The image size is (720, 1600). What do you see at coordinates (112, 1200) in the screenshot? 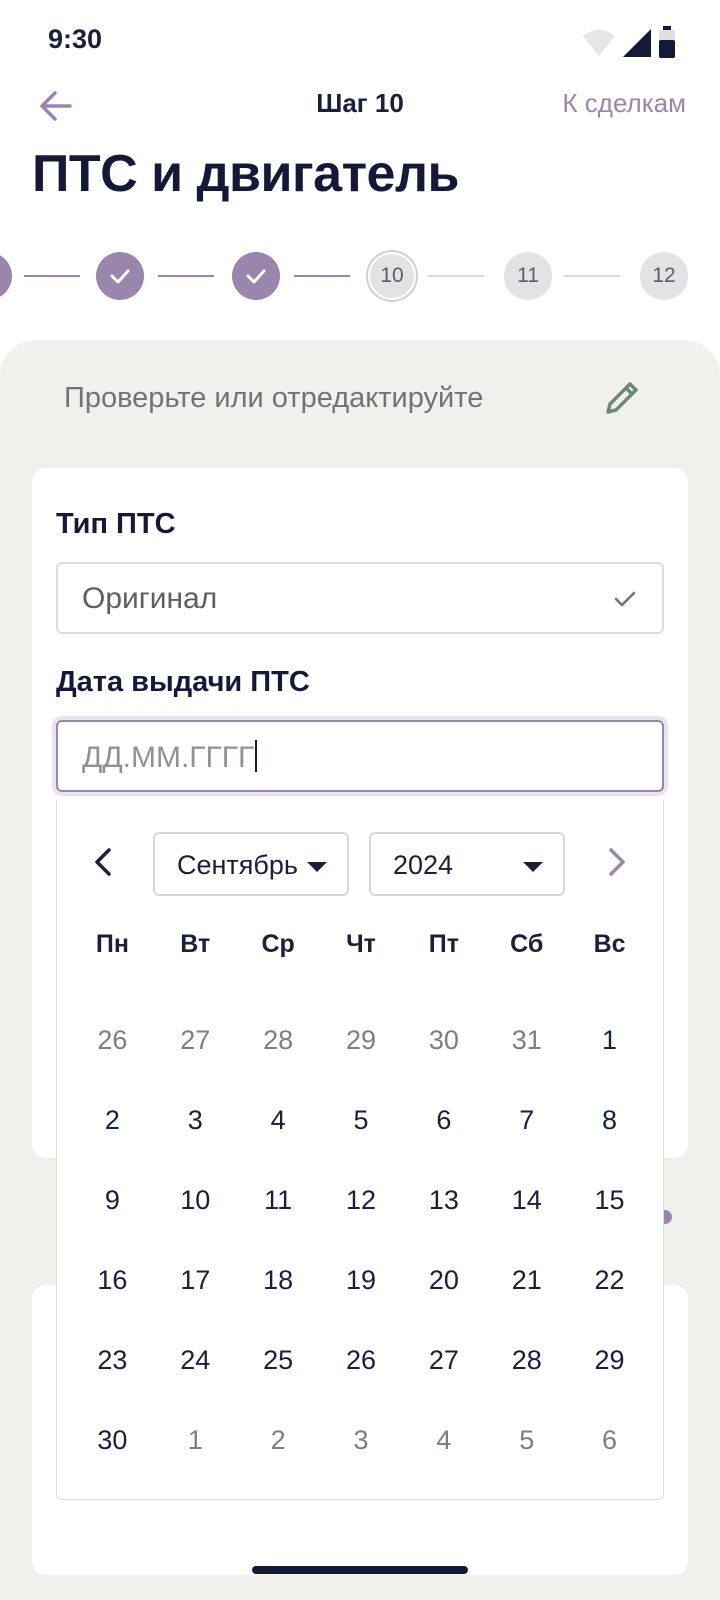
I see `calendar-day: 9` at bounding box center [112, 1200].